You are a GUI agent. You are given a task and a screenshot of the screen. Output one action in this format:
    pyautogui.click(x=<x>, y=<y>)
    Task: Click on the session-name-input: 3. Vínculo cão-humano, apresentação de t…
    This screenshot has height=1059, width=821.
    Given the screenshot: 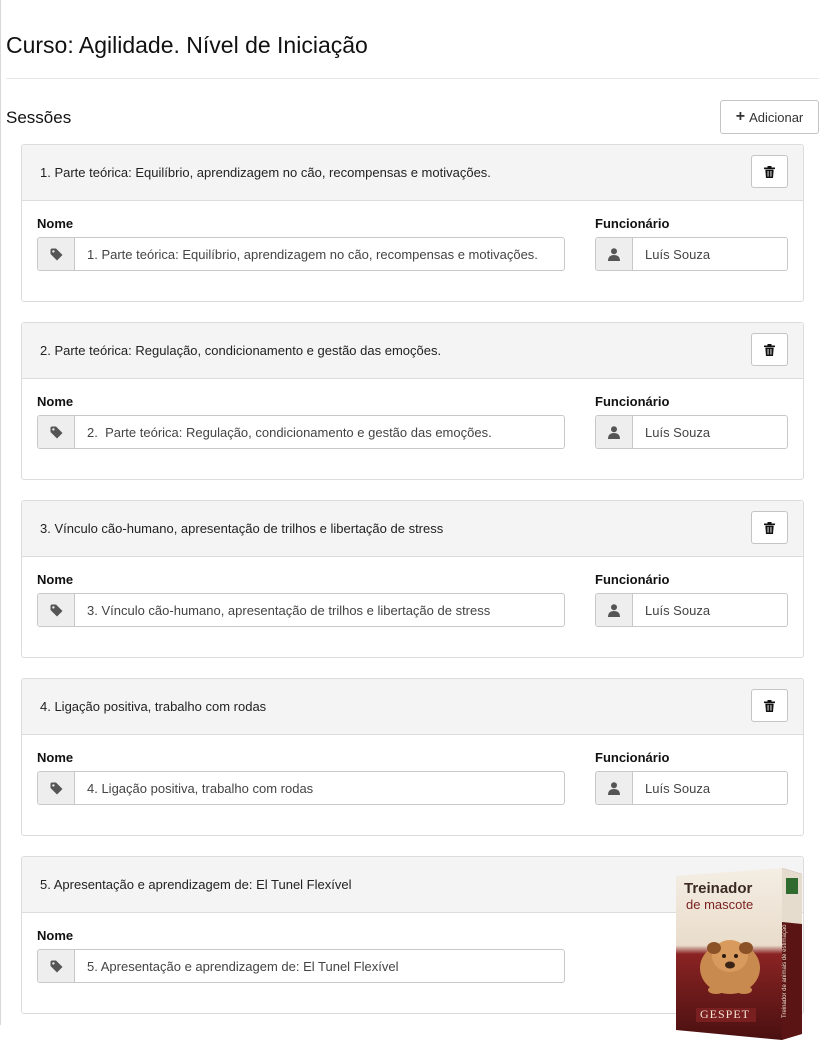 What is the action you would take?
    pyautogui.click(x=319, y=610)
    